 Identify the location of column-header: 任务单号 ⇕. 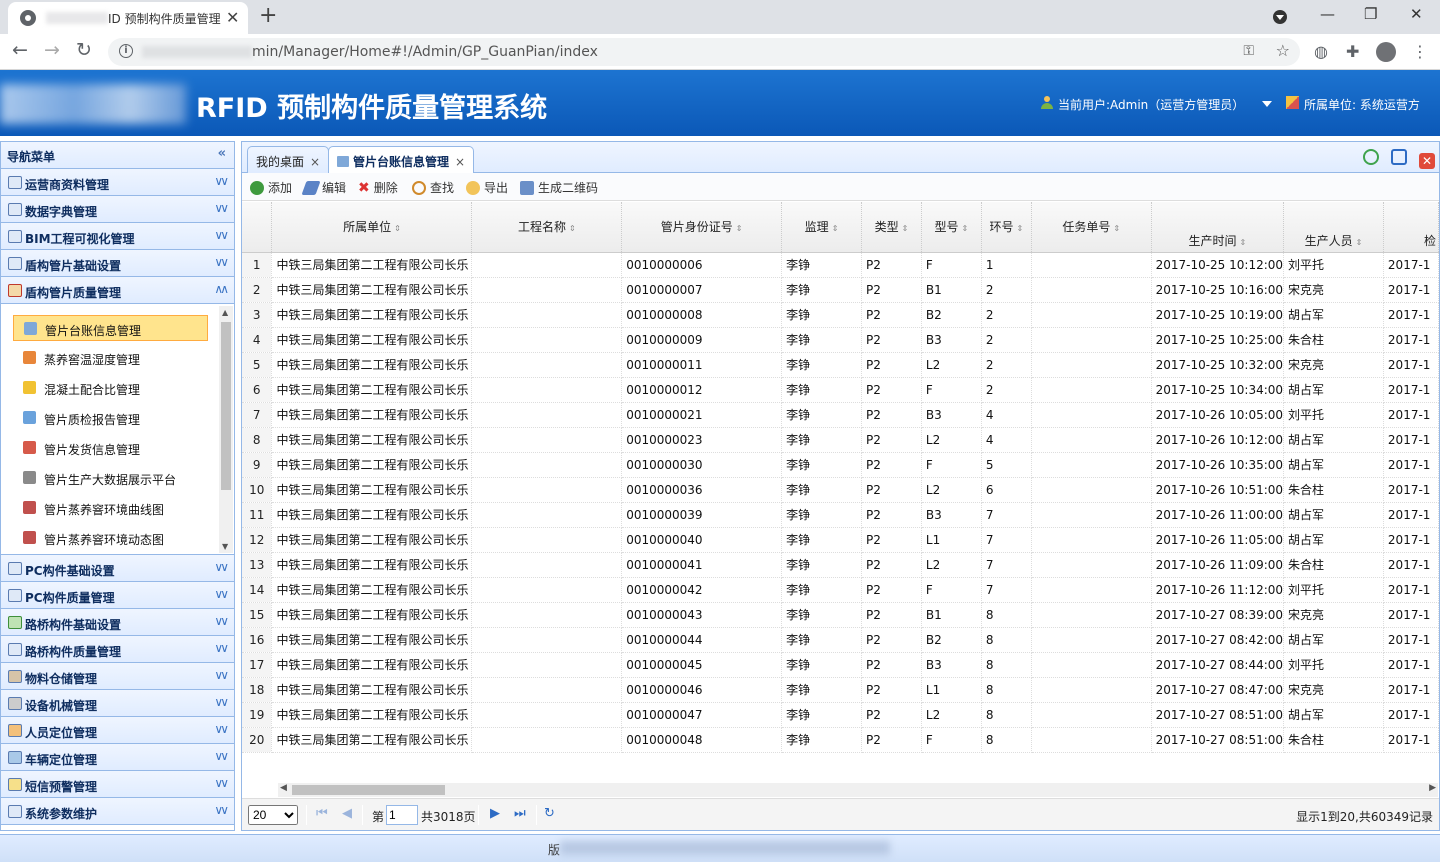
(1091, 227).